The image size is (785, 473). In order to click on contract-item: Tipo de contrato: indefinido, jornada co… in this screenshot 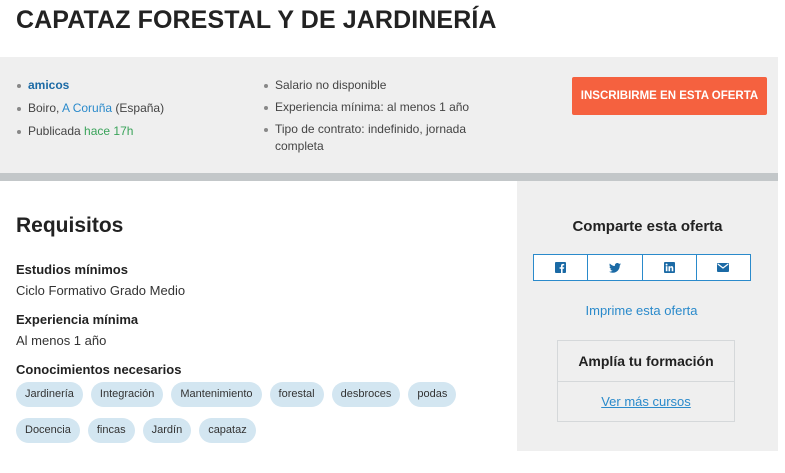, I will do `click(378, 138)`.